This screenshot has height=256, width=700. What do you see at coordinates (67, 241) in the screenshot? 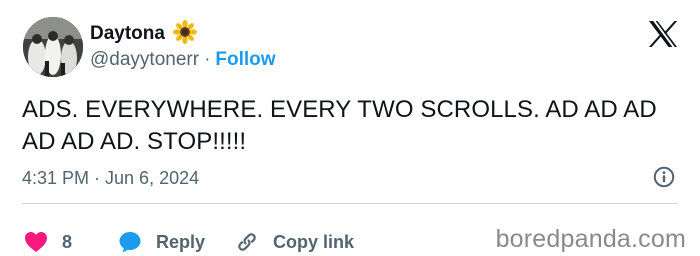
I see `like-count: 8` at bounding box center [67, 241].